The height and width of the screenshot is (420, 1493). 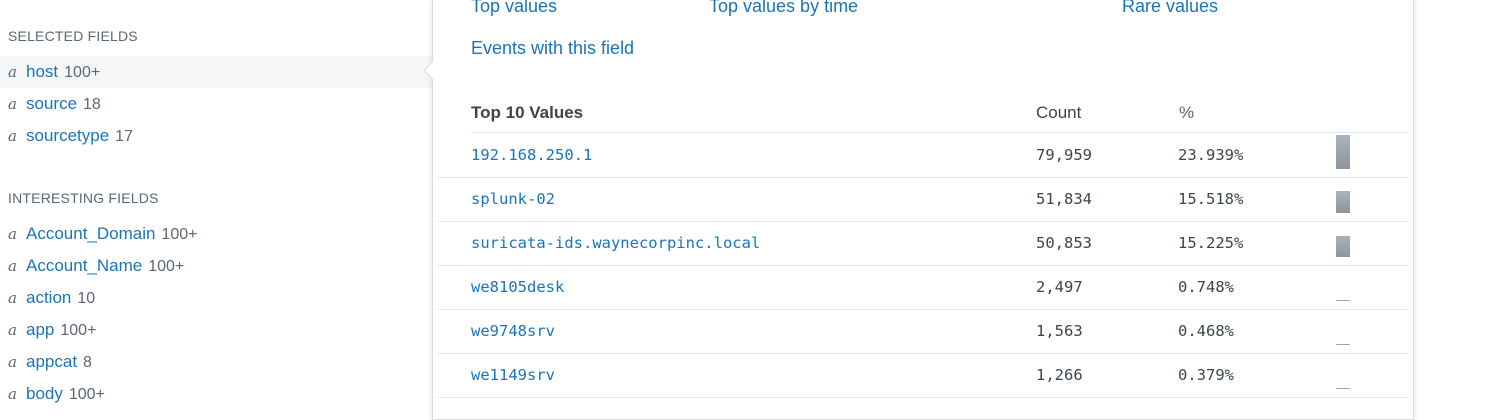 I want to click on table-row: we1149srv 1,266 0.379%, so click(x=923, y=376).